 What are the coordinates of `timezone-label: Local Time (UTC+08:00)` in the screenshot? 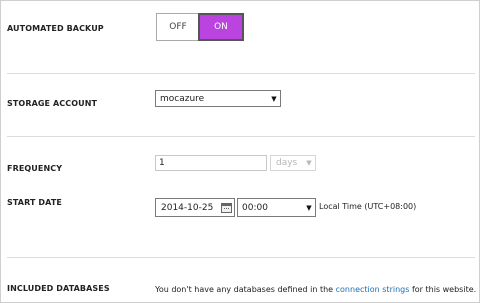 It's located at (368, 206).